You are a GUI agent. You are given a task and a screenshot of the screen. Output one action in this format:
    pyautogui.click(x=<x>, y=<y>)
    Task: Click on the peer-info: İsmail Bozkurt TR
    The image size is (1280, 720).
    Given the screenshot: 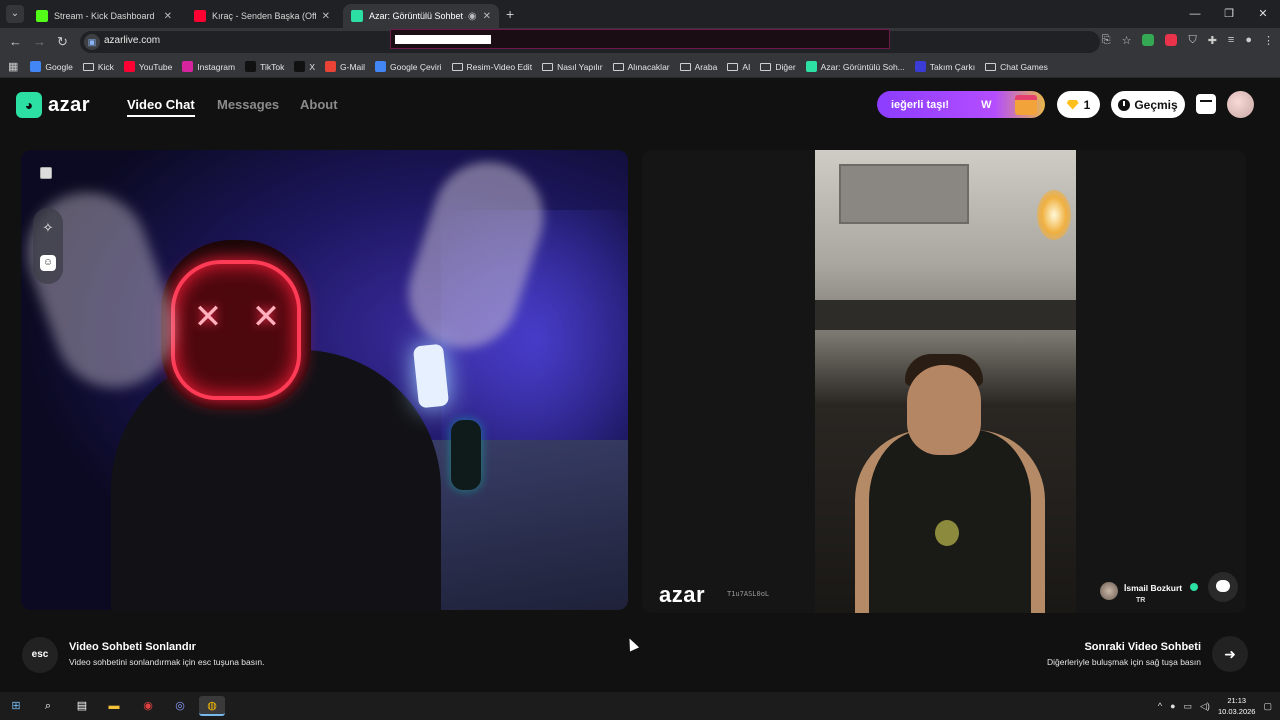 What is the action you would take?
    pyautogui.click(x=1149, y=591)
    